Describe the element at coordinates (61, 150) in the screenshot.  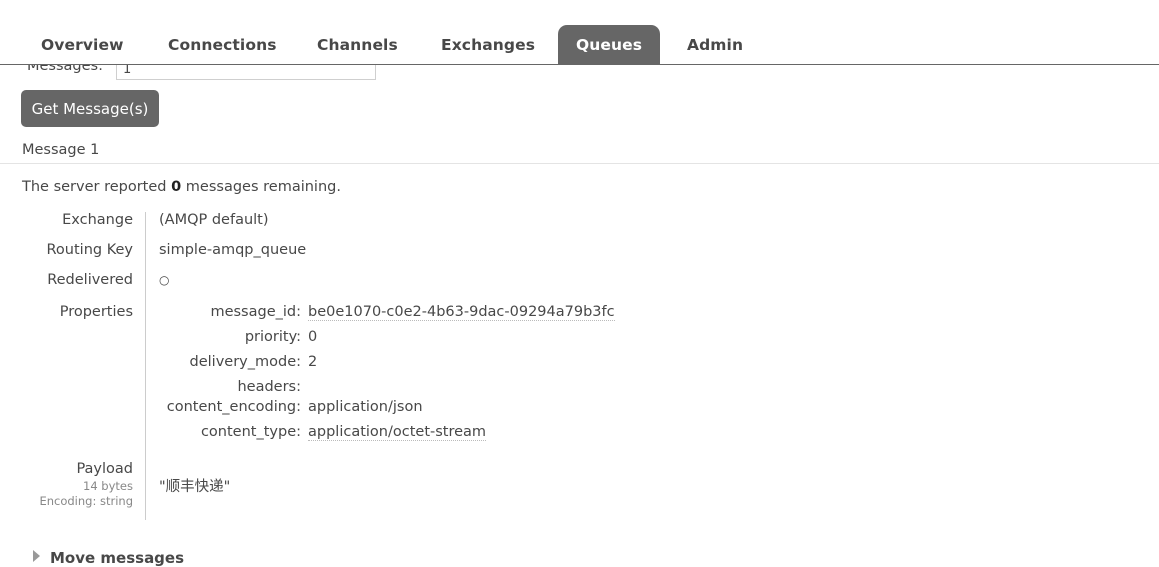
I see `message-title: Message 1` at that location.